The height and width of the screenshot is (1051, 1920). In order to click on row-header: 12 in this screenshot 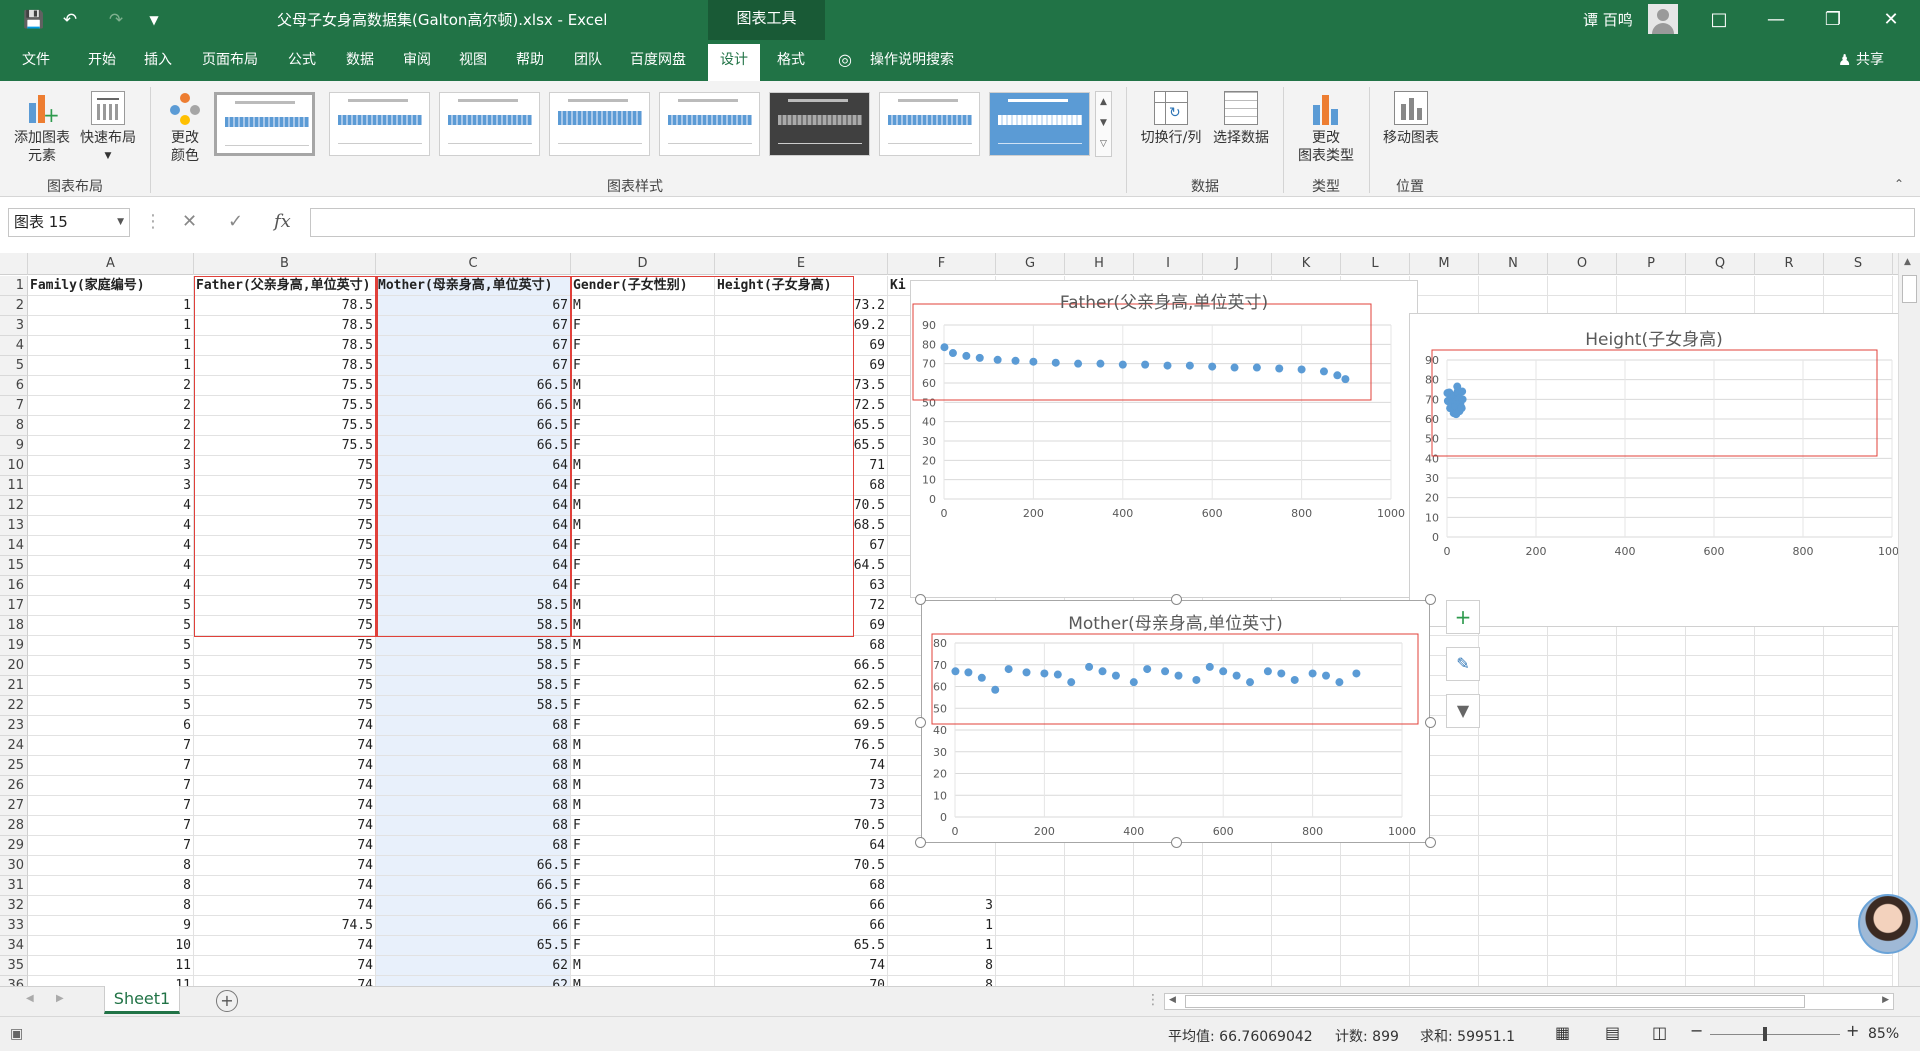, I will do `click(14, 506)`.